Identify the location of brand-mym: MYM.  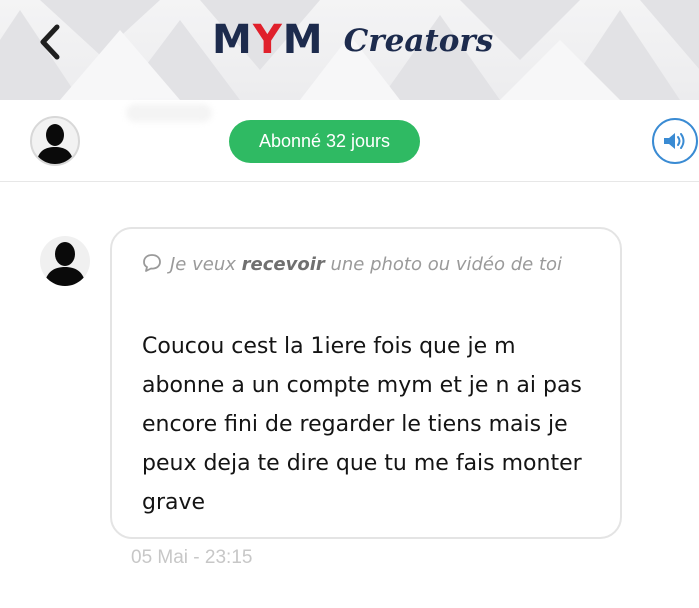
(268, 40).